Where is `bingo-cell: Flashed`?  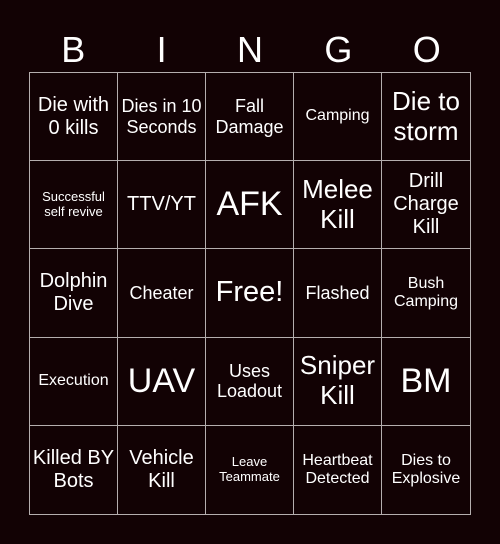
bingo-cell: Flashed is located at coordinates (338, 293).